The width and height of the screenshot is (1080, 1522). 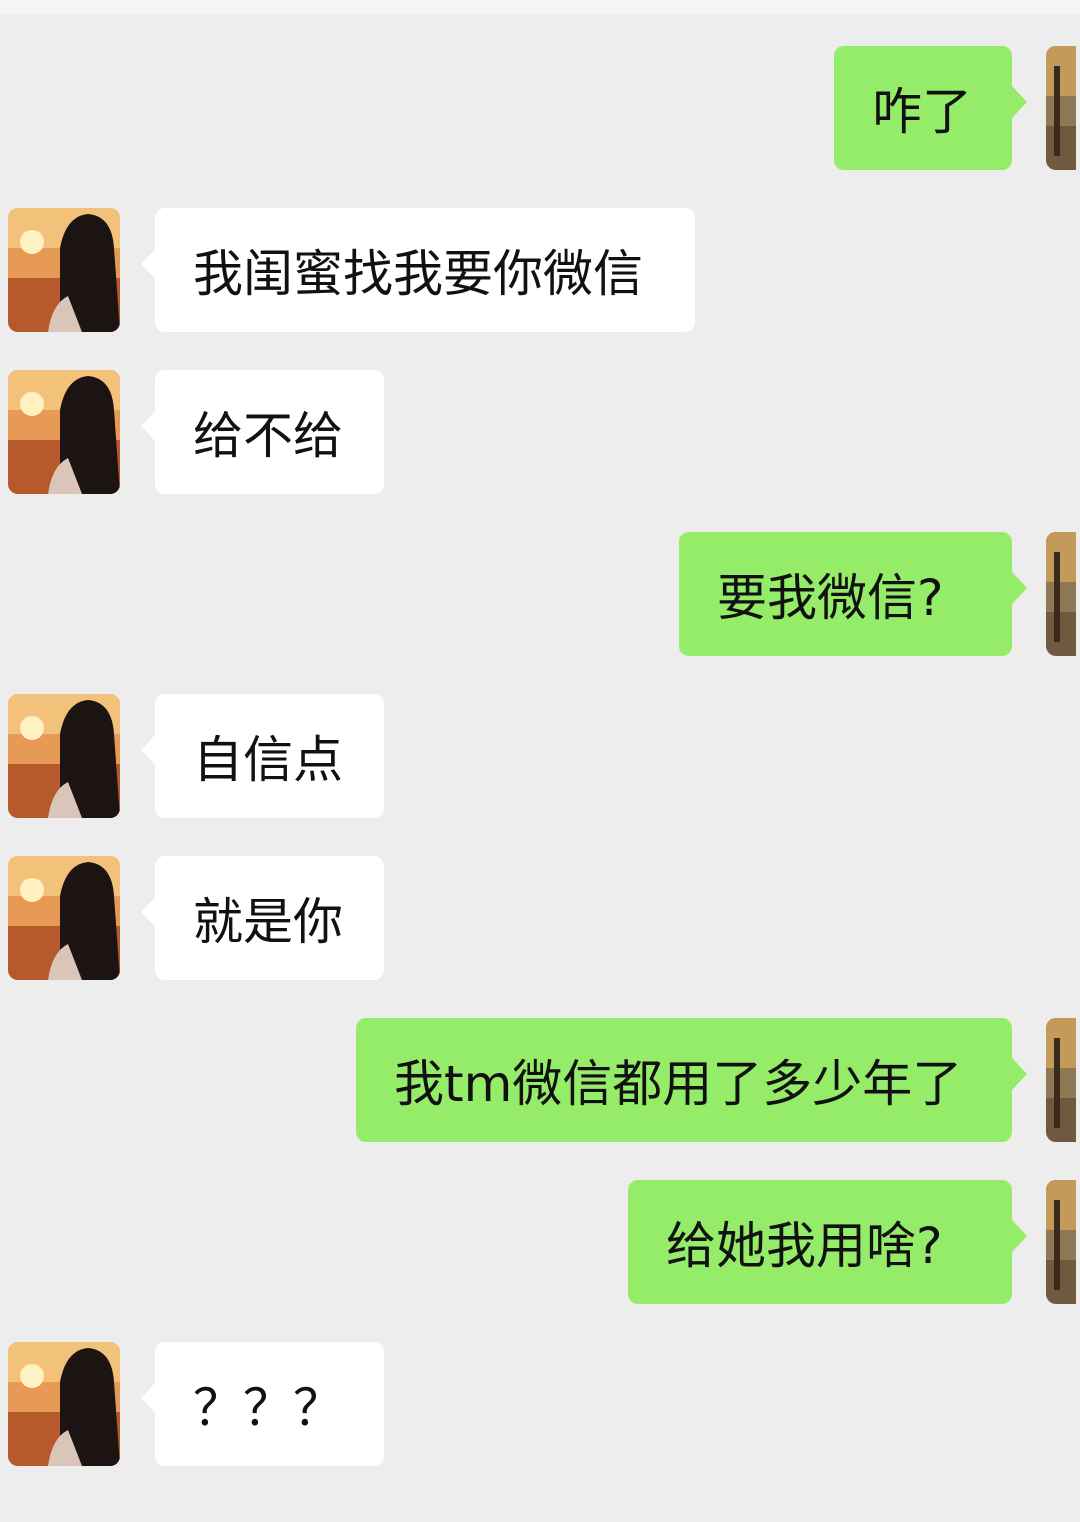 I want to click on incoming-message-bubble: 就是你, so click(x=269, y=918).